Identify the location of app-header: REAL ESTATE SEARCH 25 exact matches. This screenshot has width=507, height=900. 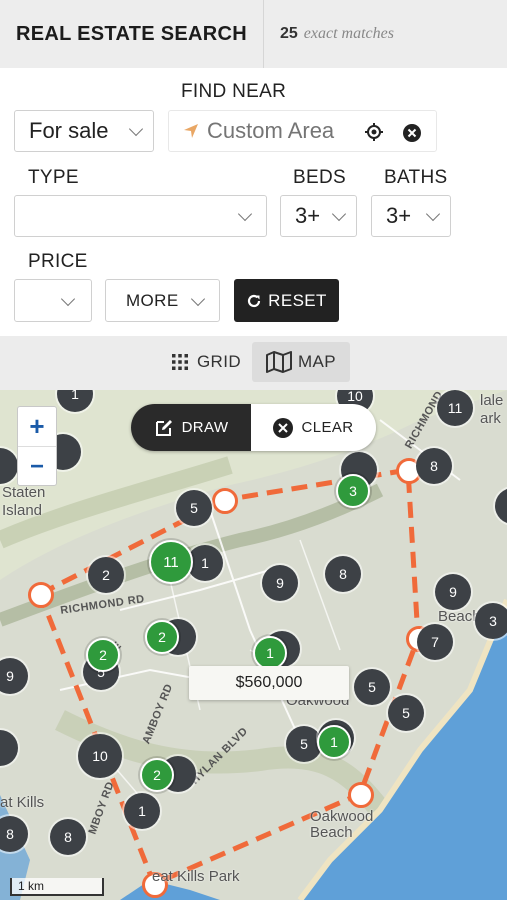
(253, 34).